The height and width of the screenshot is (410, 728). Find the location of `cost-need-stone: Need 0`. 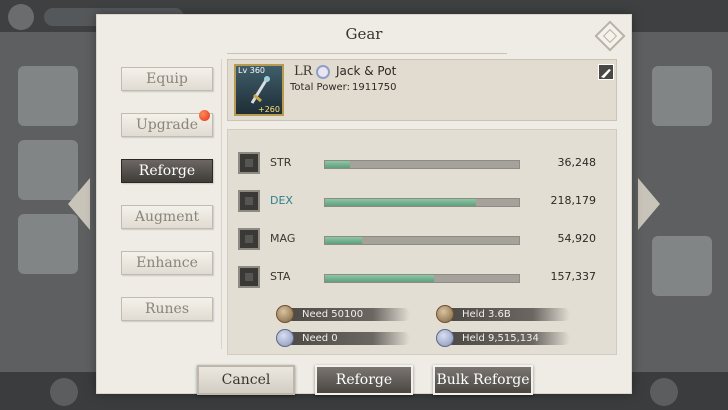

cost-need-stone: Need 0 is located at coordinates (346, 338).